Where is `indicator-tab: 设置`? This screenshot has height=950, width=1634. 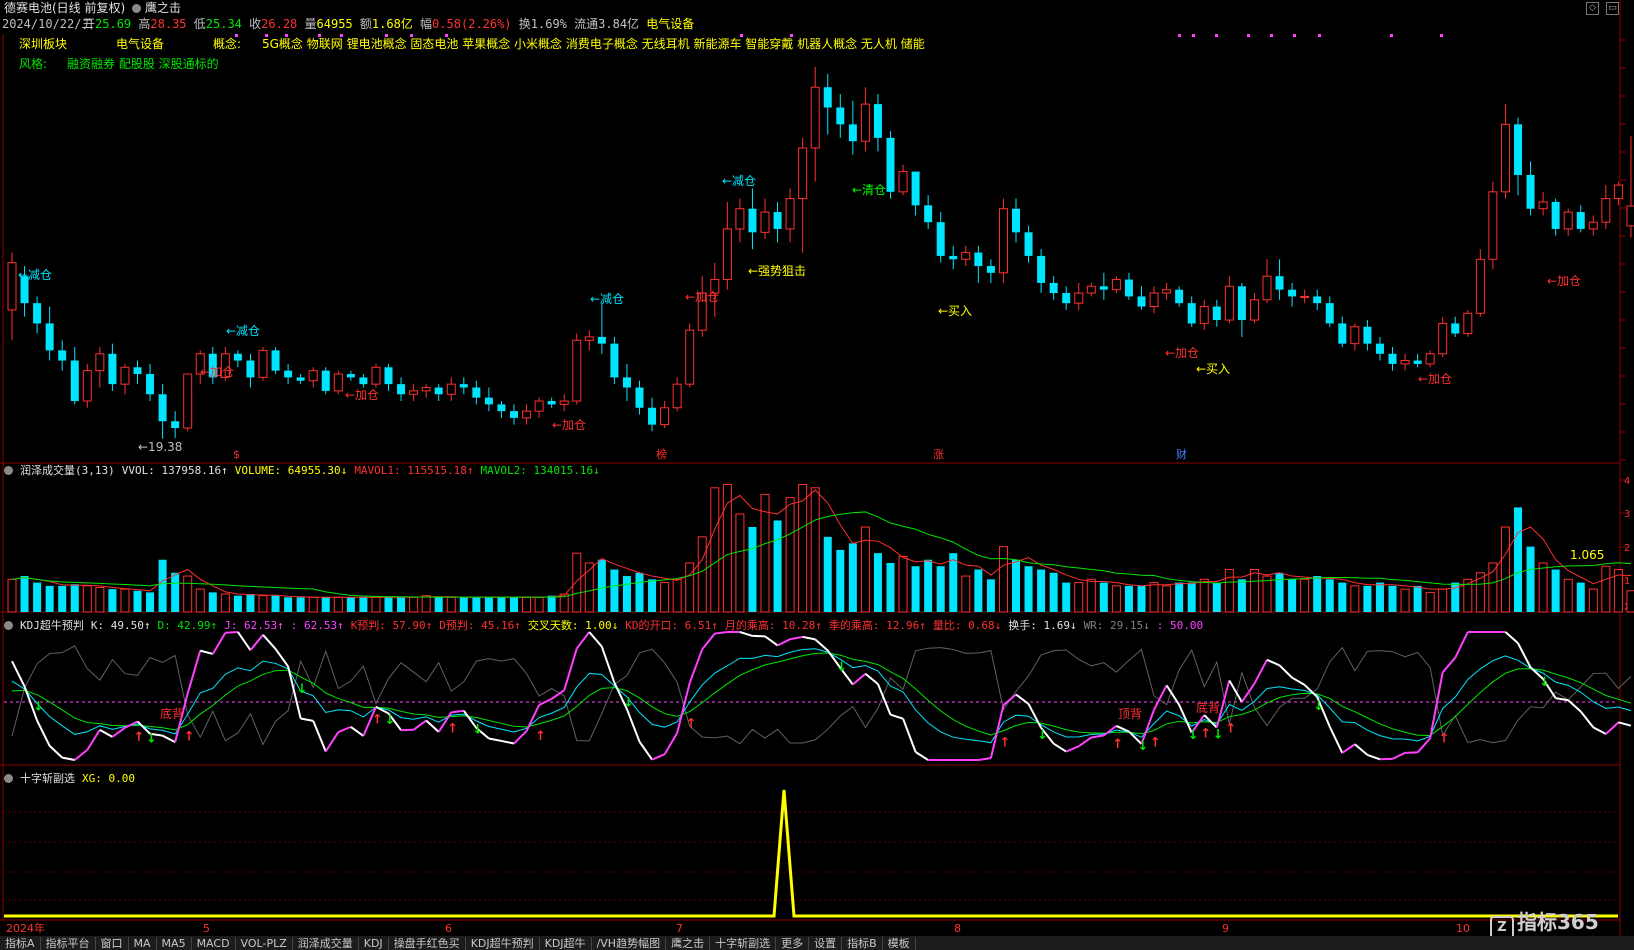 indicator-tab: 设置 is located at coordinates (826, 943).